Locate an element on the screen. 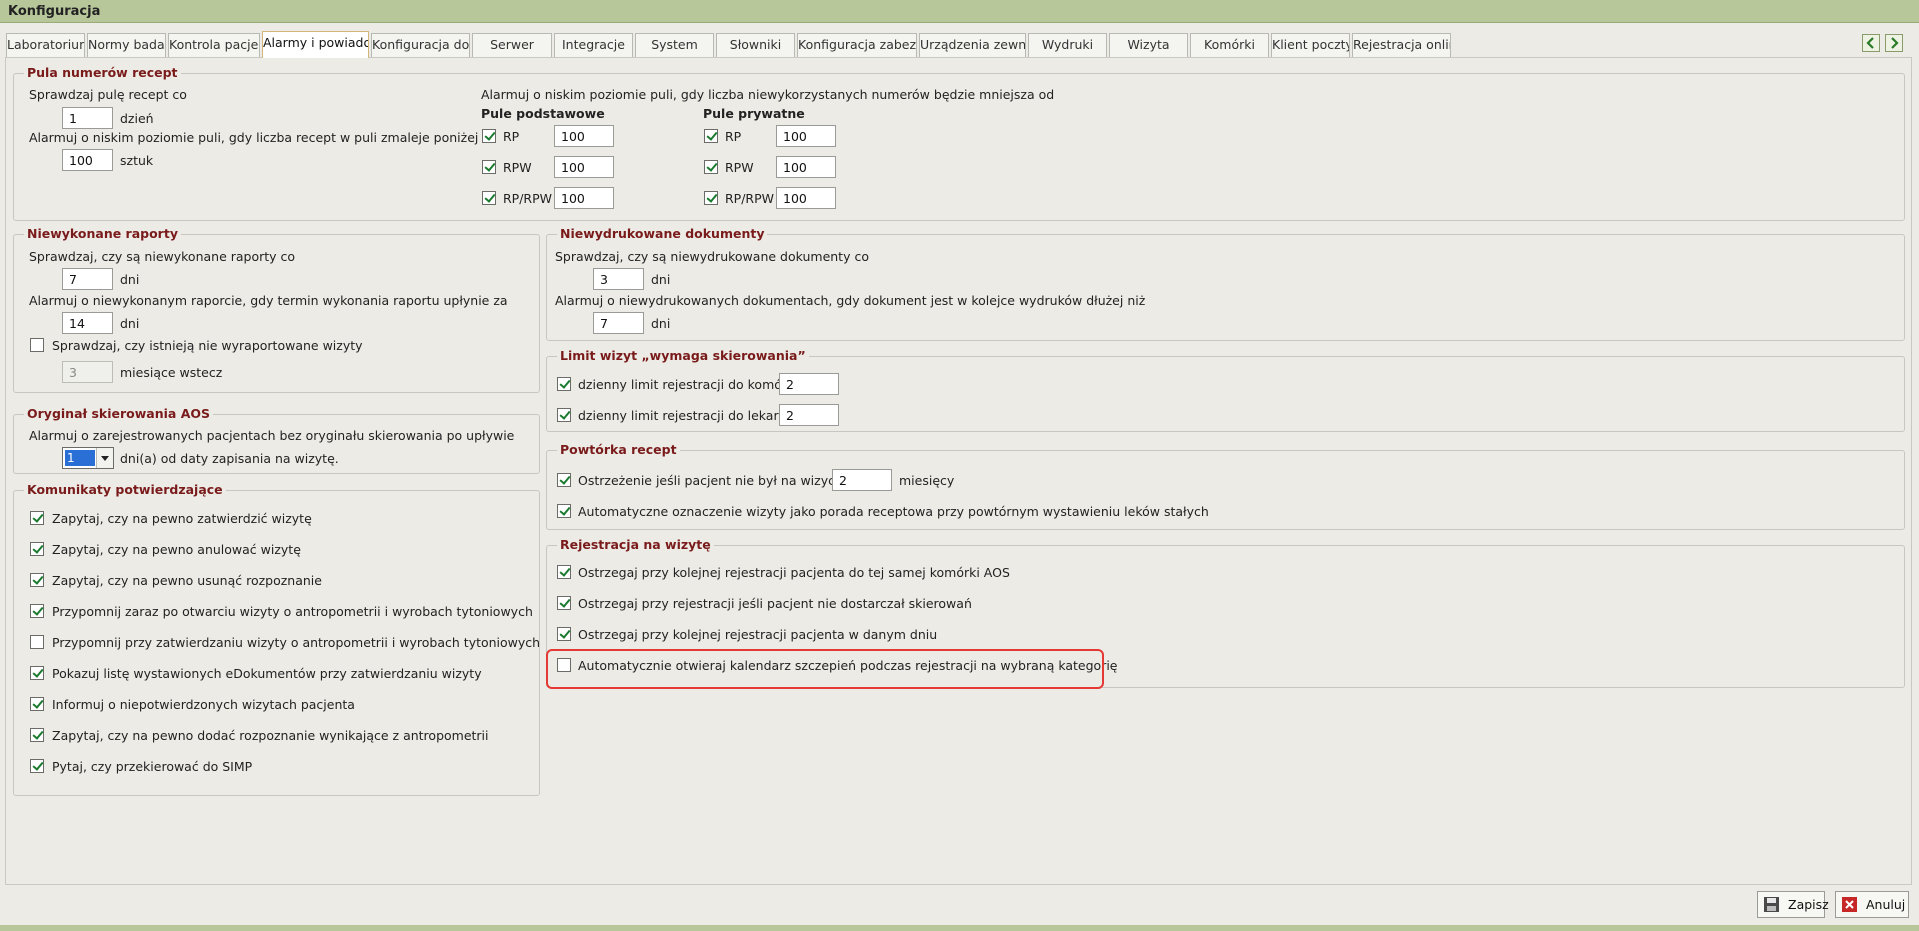  tab-laboratorium: Laboratorium is located at coordinates (45, 45).